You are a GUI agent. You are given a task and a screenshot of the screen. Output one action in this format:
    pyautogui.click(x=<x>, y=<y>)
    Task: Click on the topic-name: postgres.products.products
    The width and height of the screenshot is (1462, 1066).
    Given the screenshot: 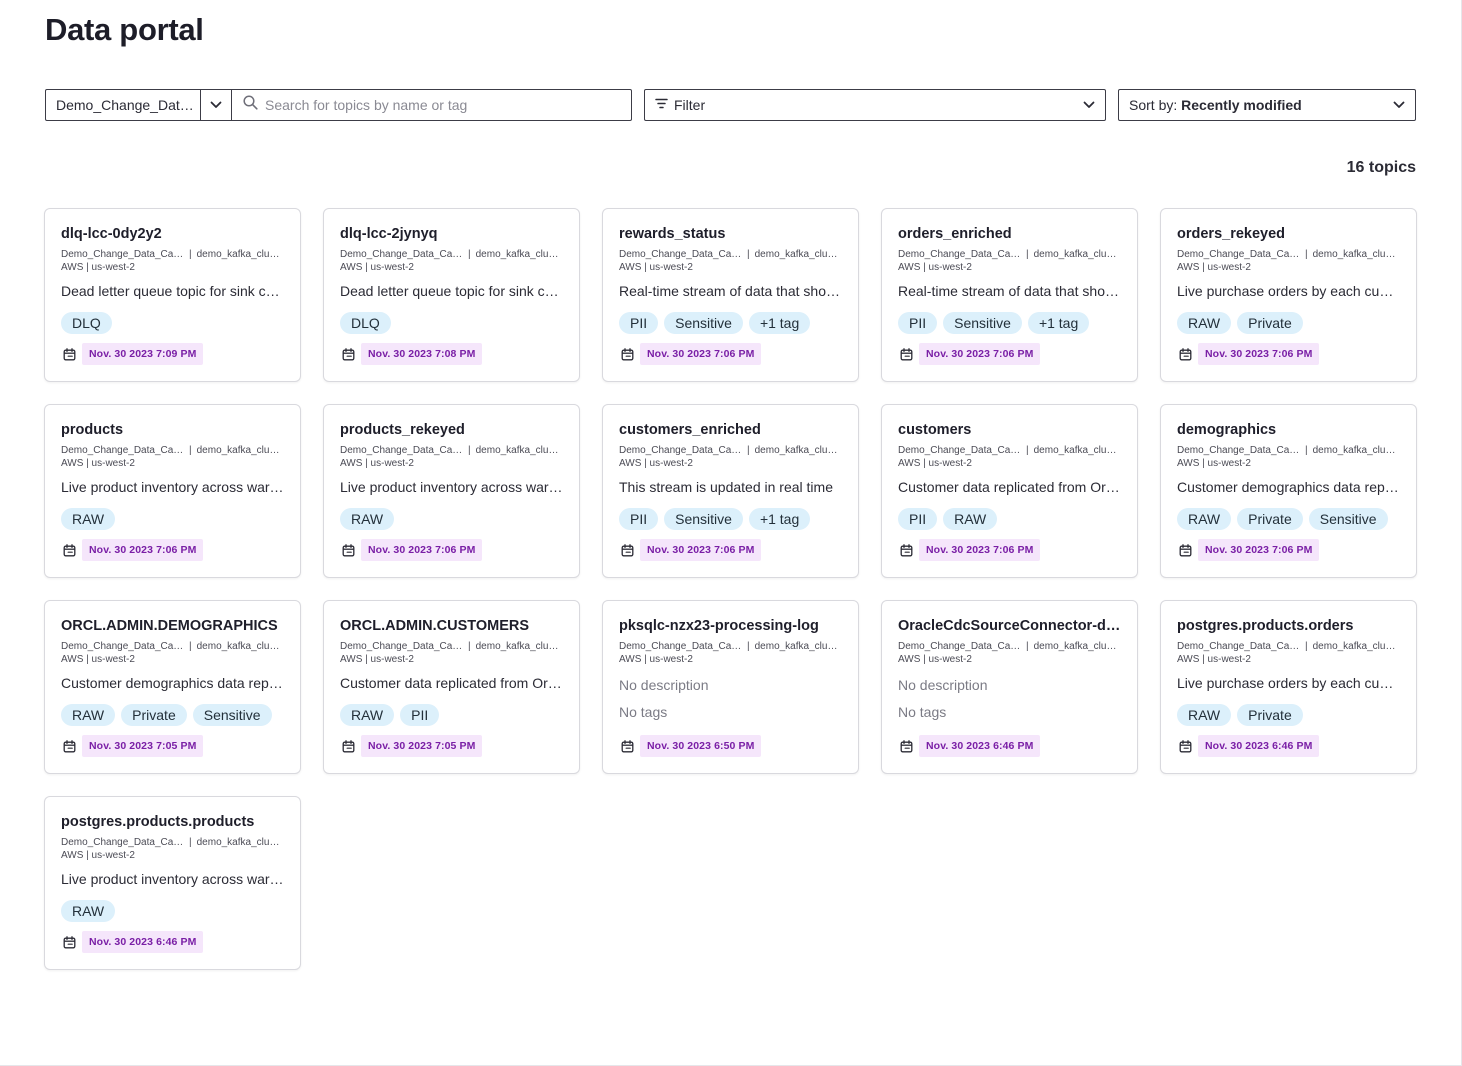 What is the action you would take?
    pyautogui.click(x=172, y=823)
    